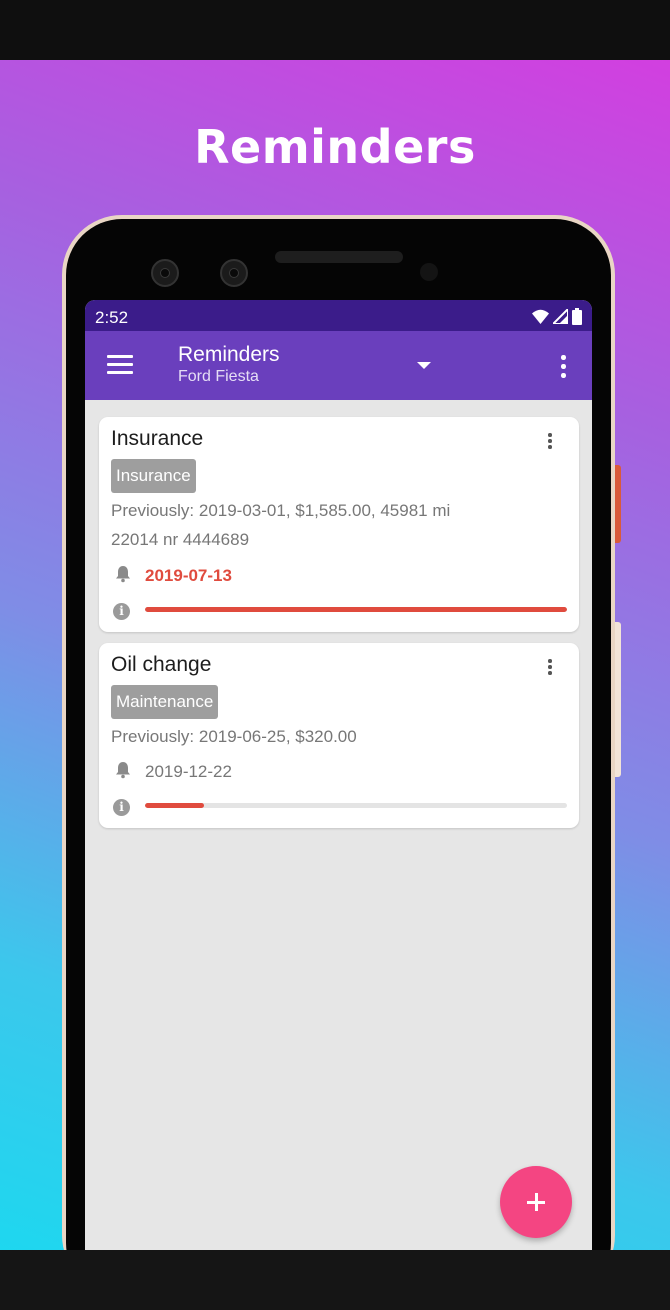  What do you see at coordinates (618, 504) in the screenshot?
I see `phone-power-button` at bounding box center [618, 504].